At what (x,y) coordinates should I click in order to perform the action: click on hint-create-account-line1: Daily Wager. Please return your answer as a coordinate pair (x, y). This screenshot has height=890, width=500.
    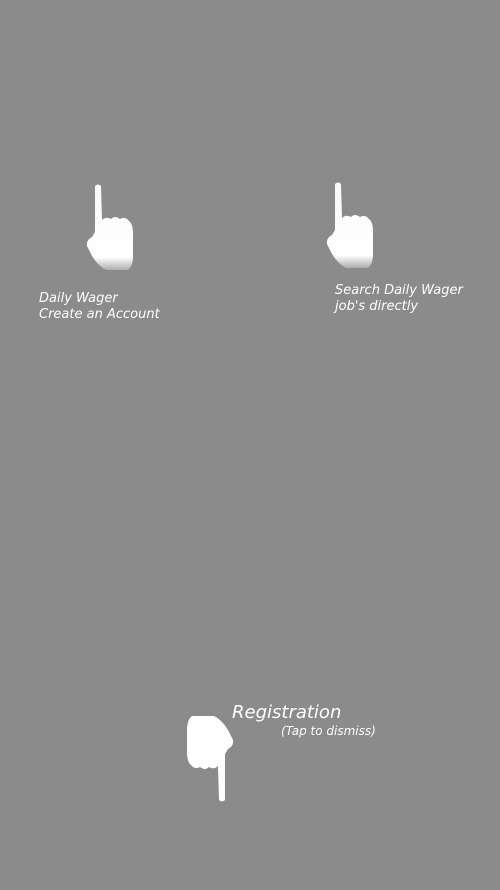
    Looking at the image, I should click on (78, 298).